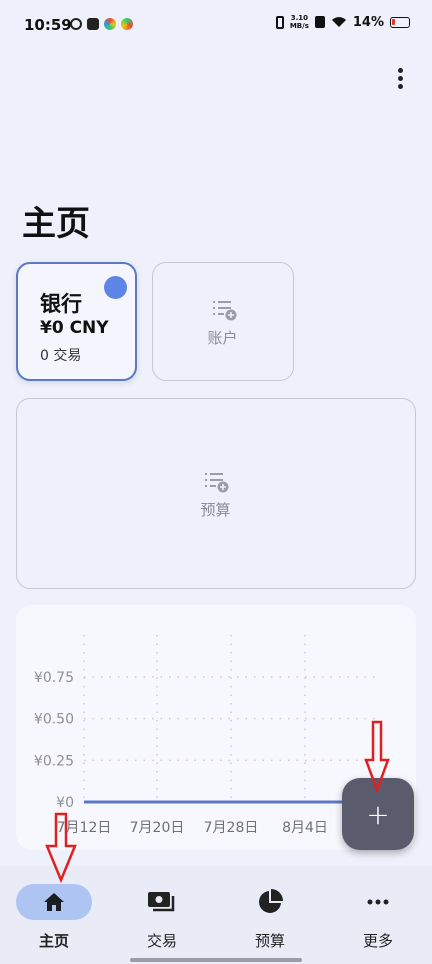 This screenshot has height=964, width=432. I want to click on more-icon, so click(378, 902).